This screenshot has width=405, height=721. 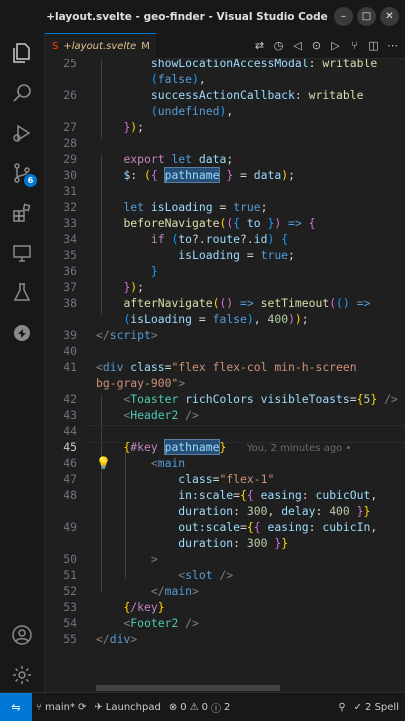 What do you see at coordinates (274, 511) in the screenshot?
I see `code-line: duration: 300, delay: 400 }}` at bounding box center [274, 511].